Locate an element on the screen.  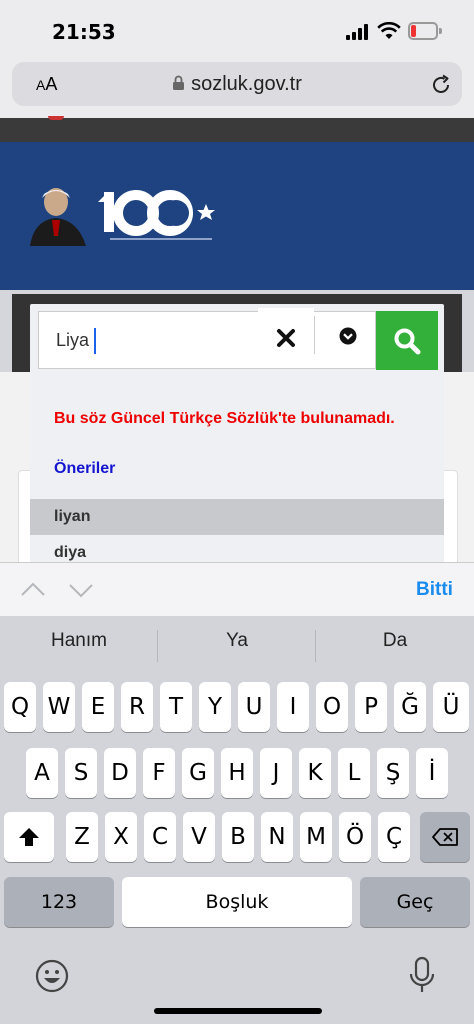
key-row-3: Z X C V B N M Ö Ç is located at coordinates (237, 837).